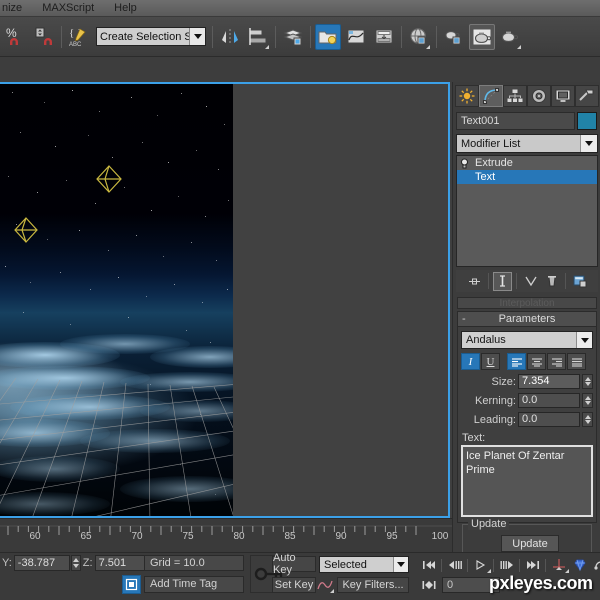  I want to click on arc-rotate-icon, so click(595, 565).